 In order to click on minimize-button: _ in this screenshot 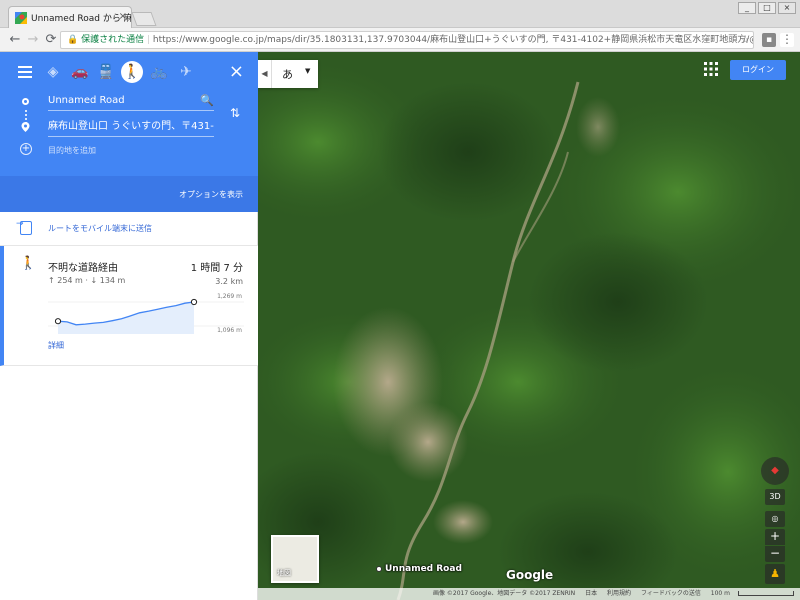, I will do `click(747, 8)`.